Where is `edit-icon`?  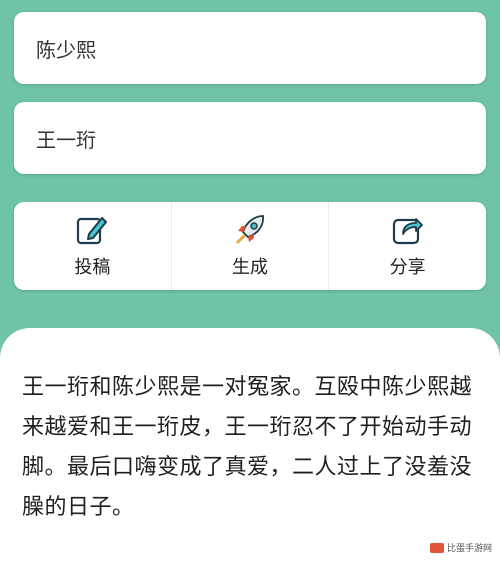 edit-icon is located at coordinates (92, 230).